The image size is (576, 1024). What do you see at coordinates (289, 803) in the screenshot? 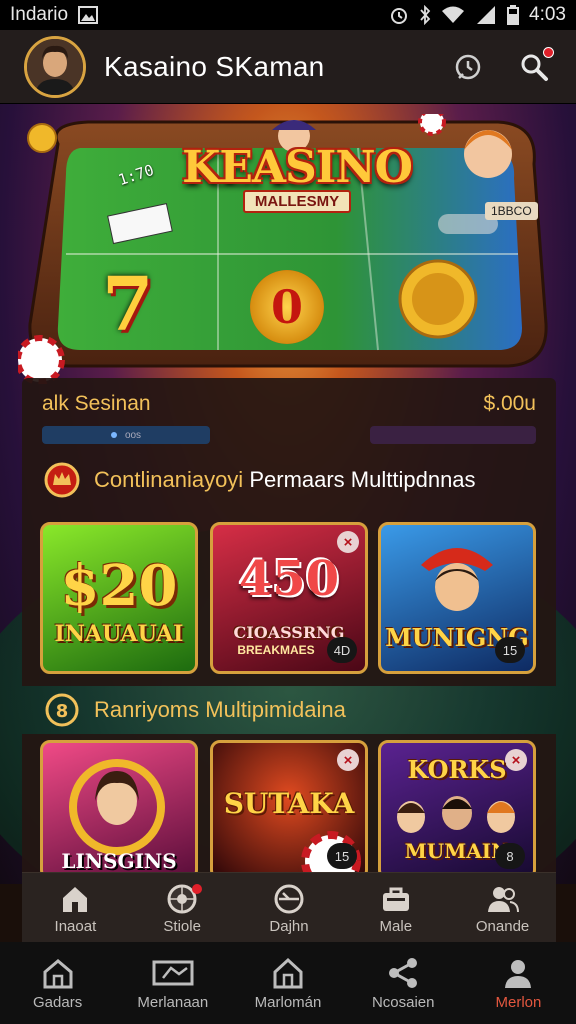
I see `card-title: SUTAKA` at bounding box center [289, 803].